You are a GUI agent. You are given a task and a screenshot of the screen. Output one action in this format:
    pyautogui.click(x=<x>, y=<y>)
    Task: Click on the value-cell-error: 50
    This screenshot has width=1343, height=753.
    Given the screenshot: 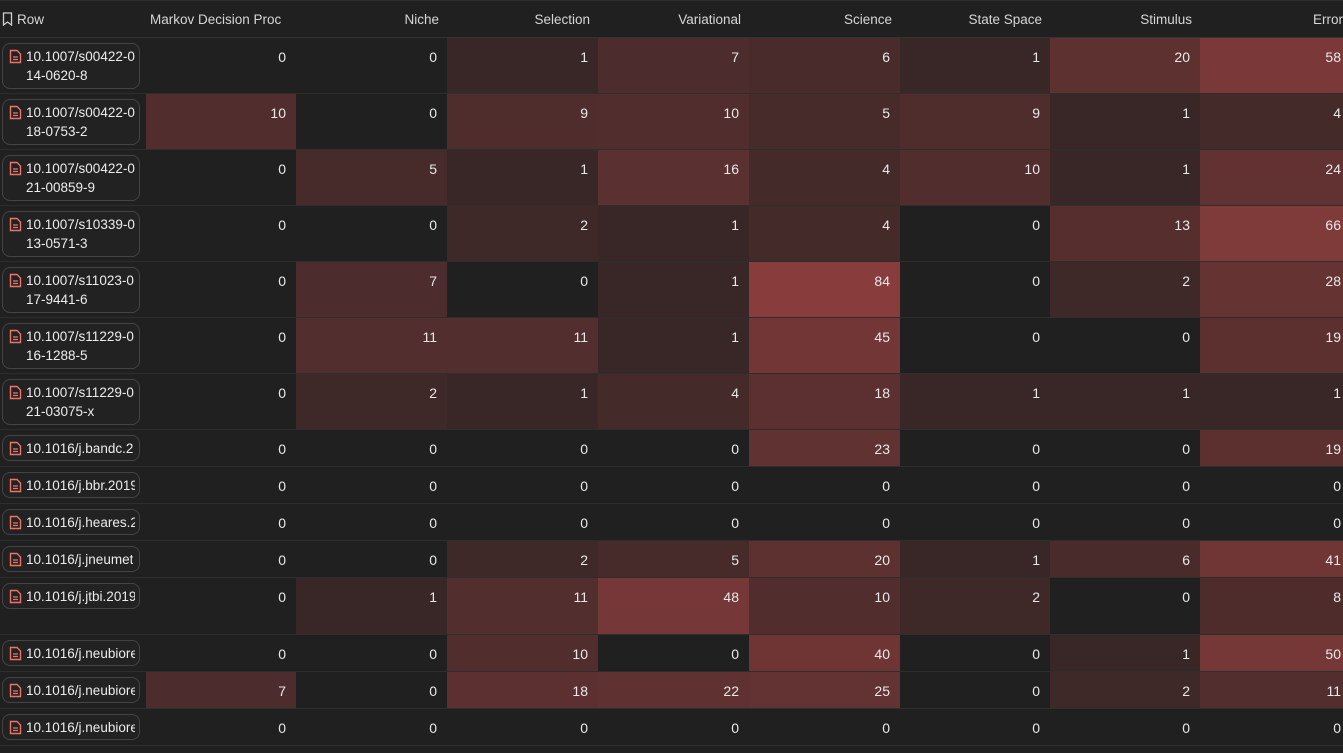 What is the action you would take?
    pyautogui.click(x=1271, y=653)
    